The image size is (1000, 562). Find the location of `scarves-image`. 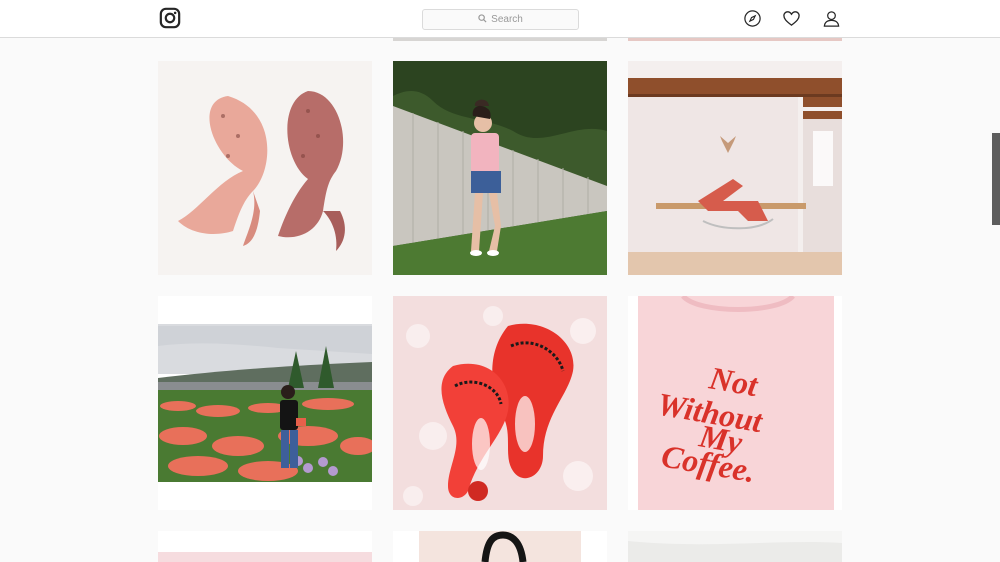

scarves-image is located at coordinates (265, 168).